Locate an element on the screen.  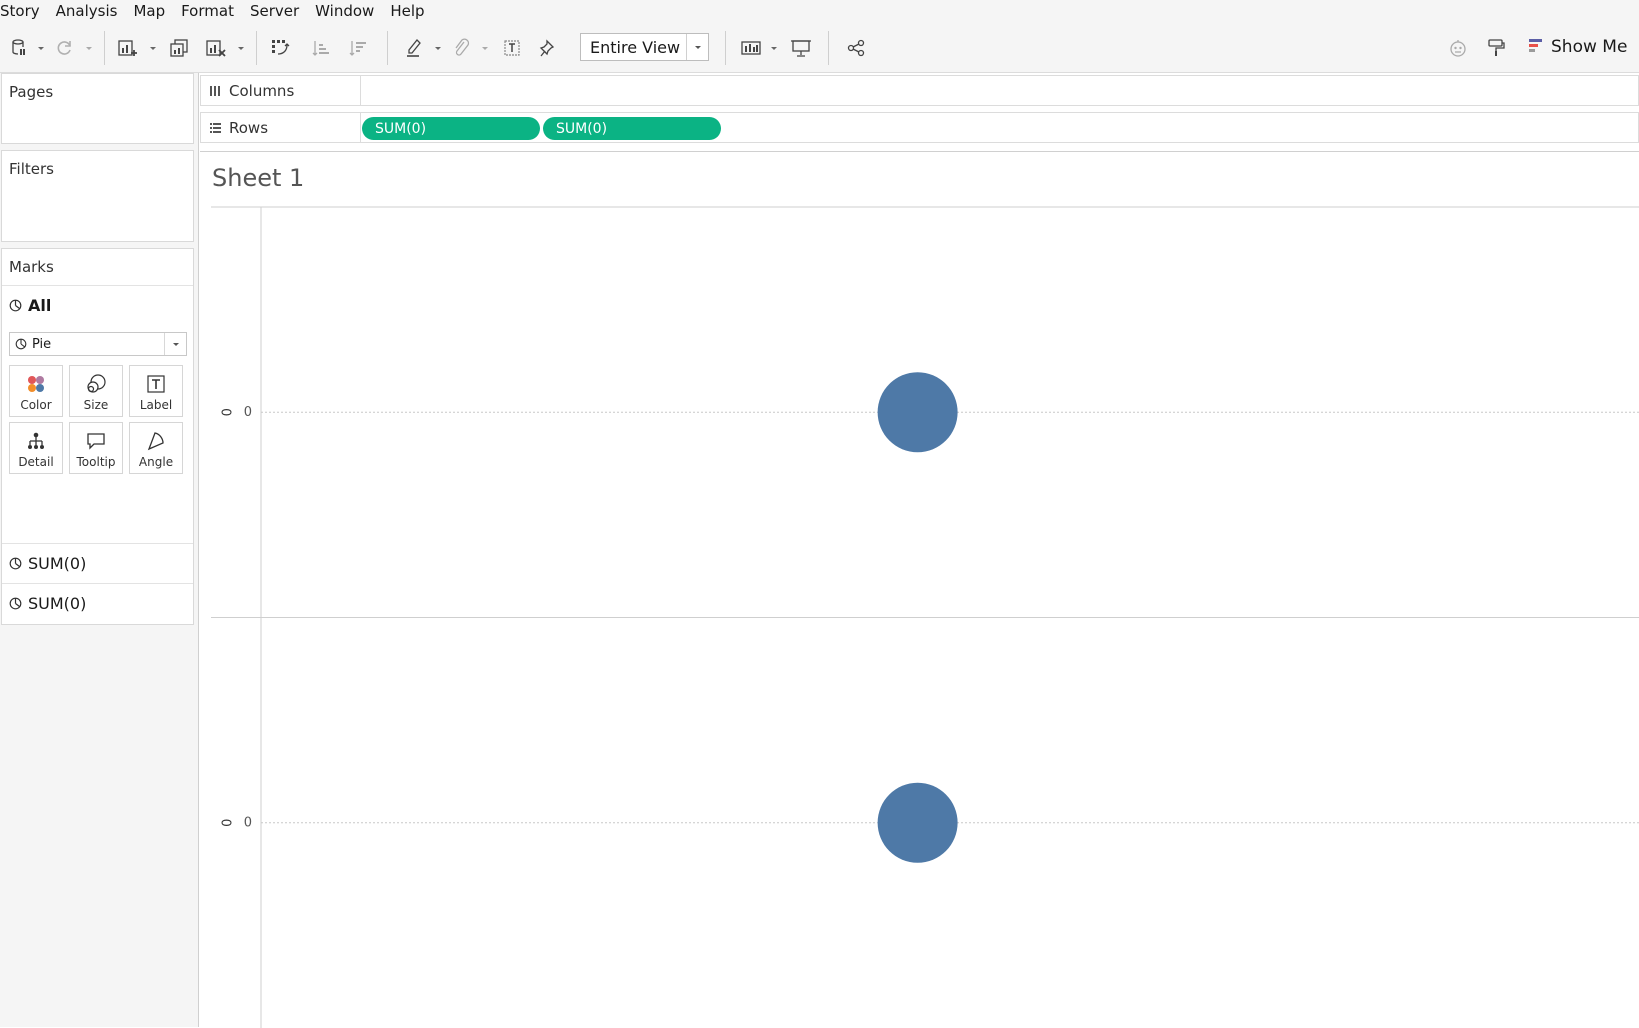
show-me-button: Show Me is located at coordinates (1577, 47).